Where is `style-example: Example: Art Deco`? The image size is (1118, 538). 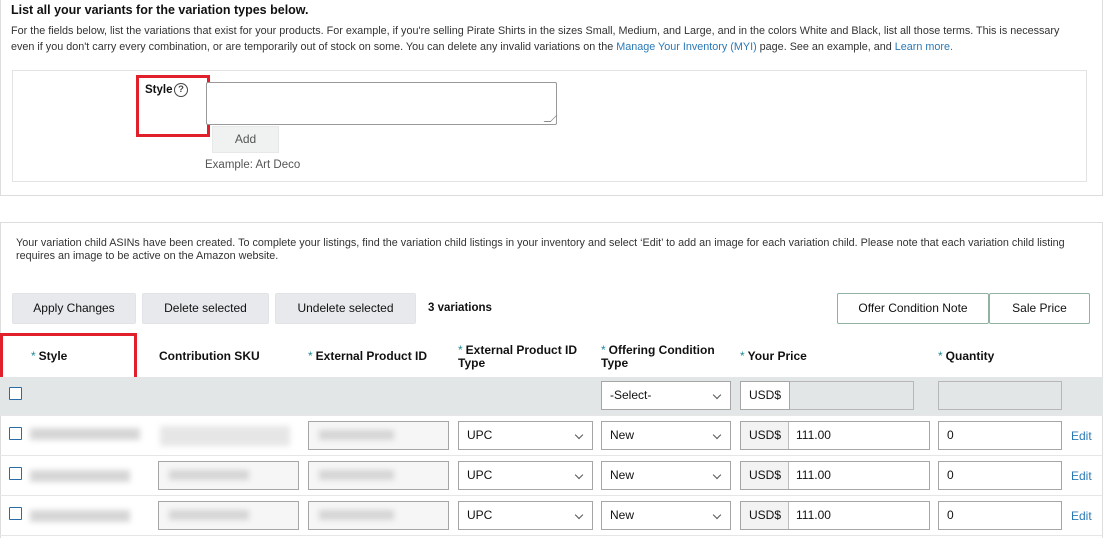
style-example: Example: Art Deco is located at coordinates (253, 165).